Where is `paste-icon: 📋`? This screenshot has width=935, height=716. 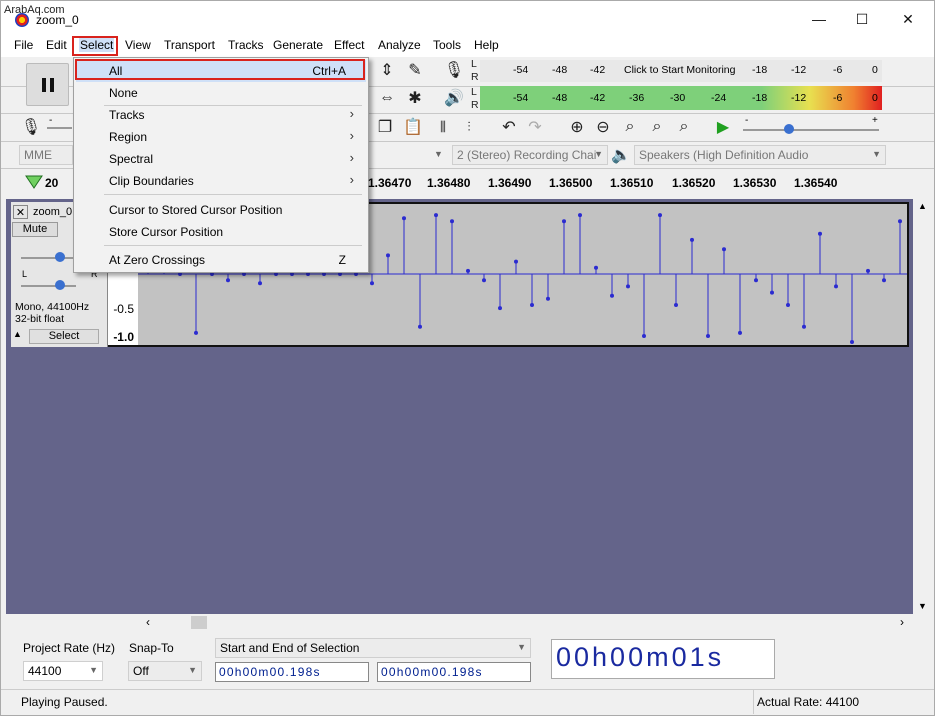
paste-icon: 📋 is located at coordinates (413, 127).